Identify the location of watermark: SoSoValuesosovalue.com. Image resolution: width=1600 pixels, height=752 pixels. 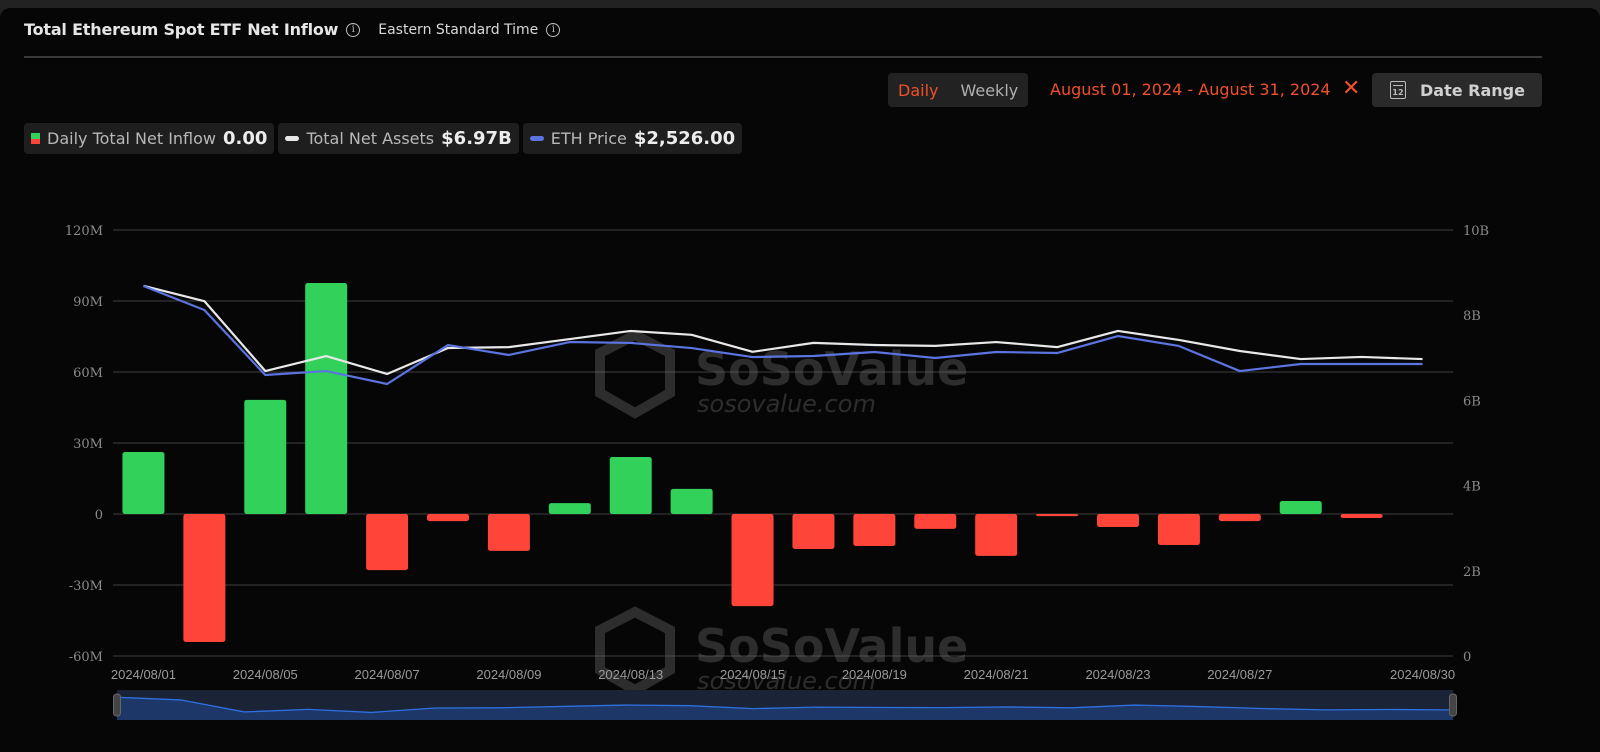
(781, 651).